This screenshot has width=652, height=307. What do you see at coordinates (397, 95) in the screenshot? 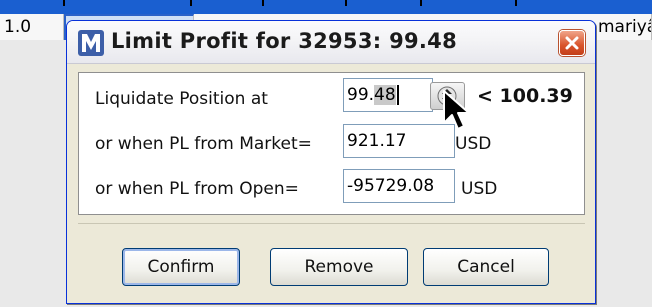
I see `text-caret` at bounding box center [397, 95].